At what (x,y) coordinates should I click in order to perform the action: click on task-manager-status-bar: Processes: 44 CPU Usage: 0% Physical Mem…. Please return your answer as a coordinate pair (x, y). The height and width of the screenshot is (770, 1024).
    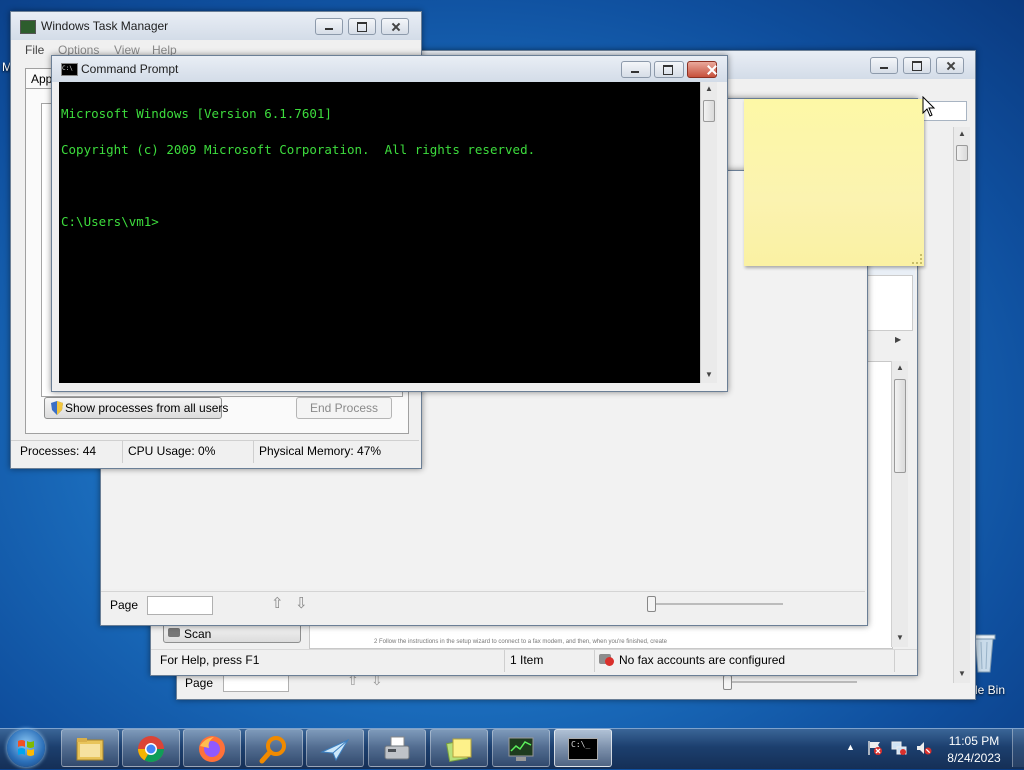
    Looking at the image, I should click on (215, 451).